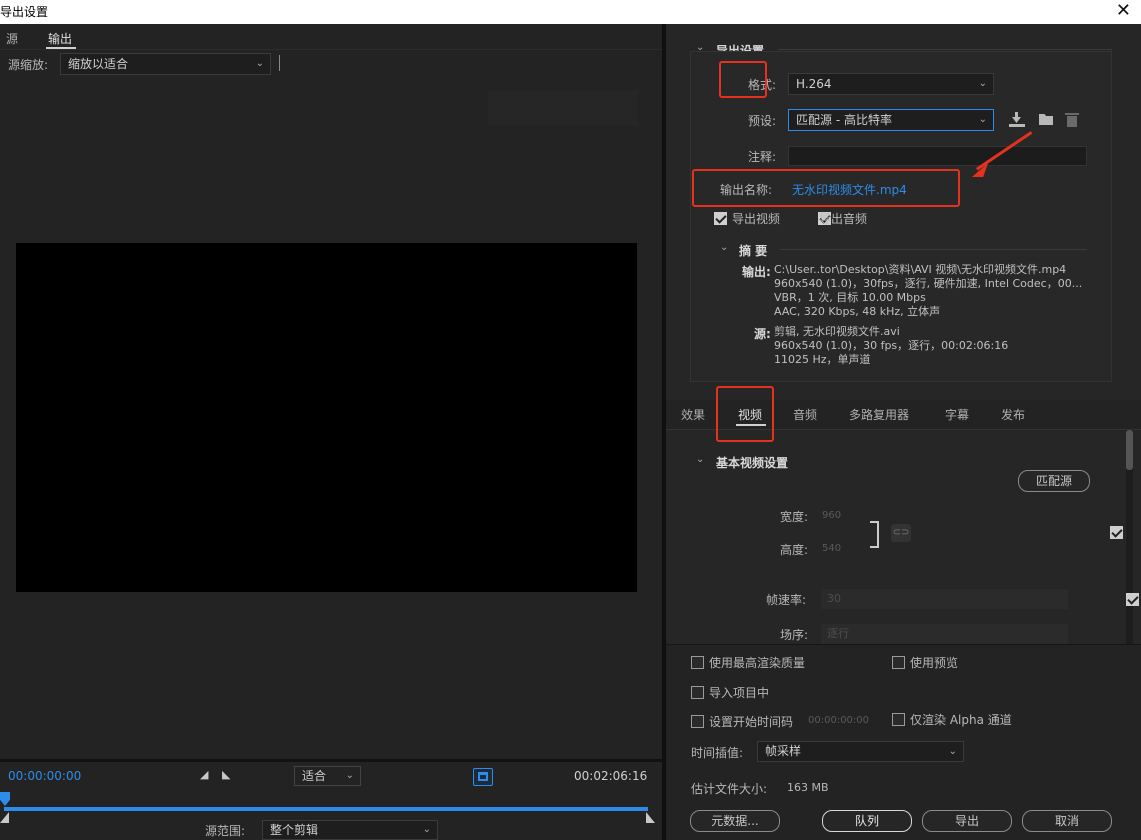  What do you see at coordinates (743, 79) in the screenshot?
I see `highlight-format` at bounding box center [743, 79].